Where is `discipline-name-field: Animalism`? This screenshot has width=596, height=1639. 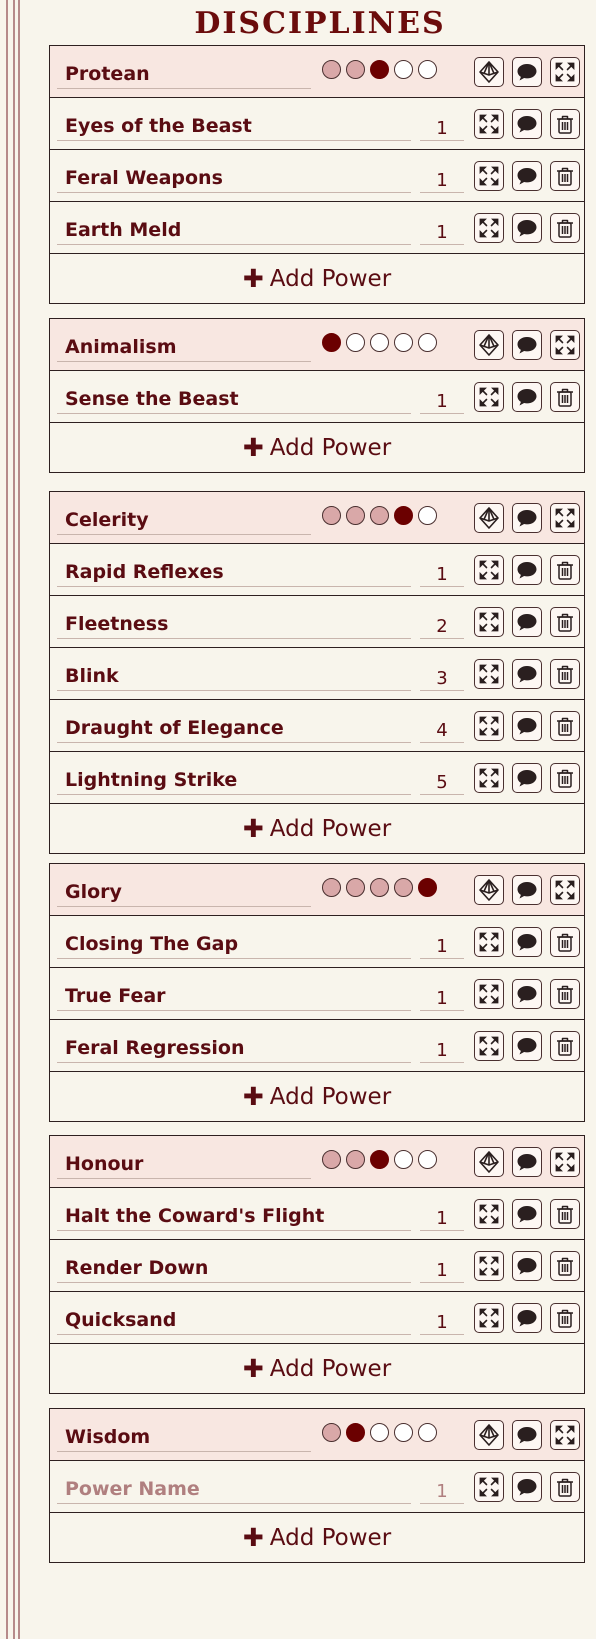 discipline-name-field: Animalism is located at coordinates (184, 345).